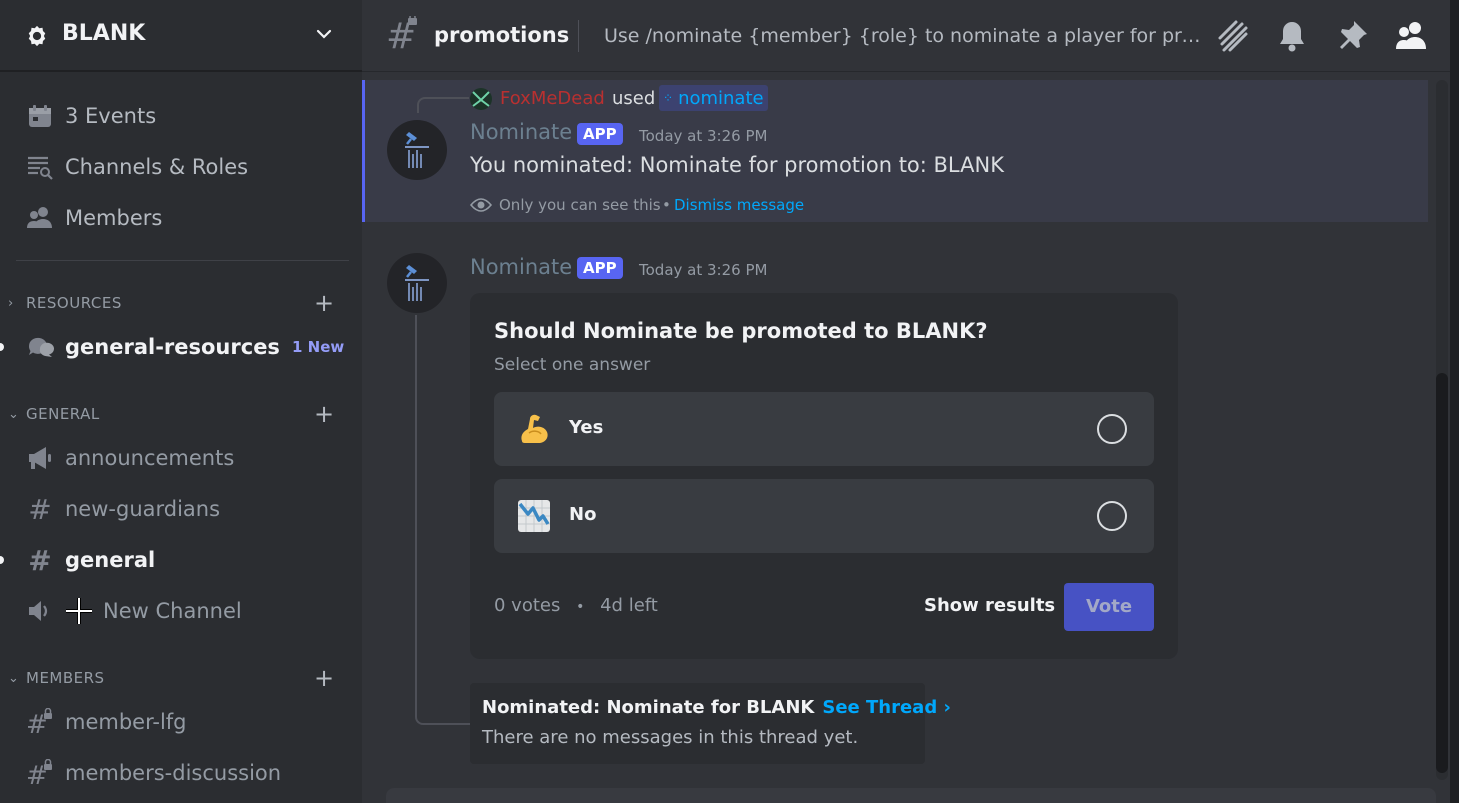  What do you see at coordinates (172, 347) in the screenshot?
I see `channel-name: general-resources` at bounding box center [172, 347].